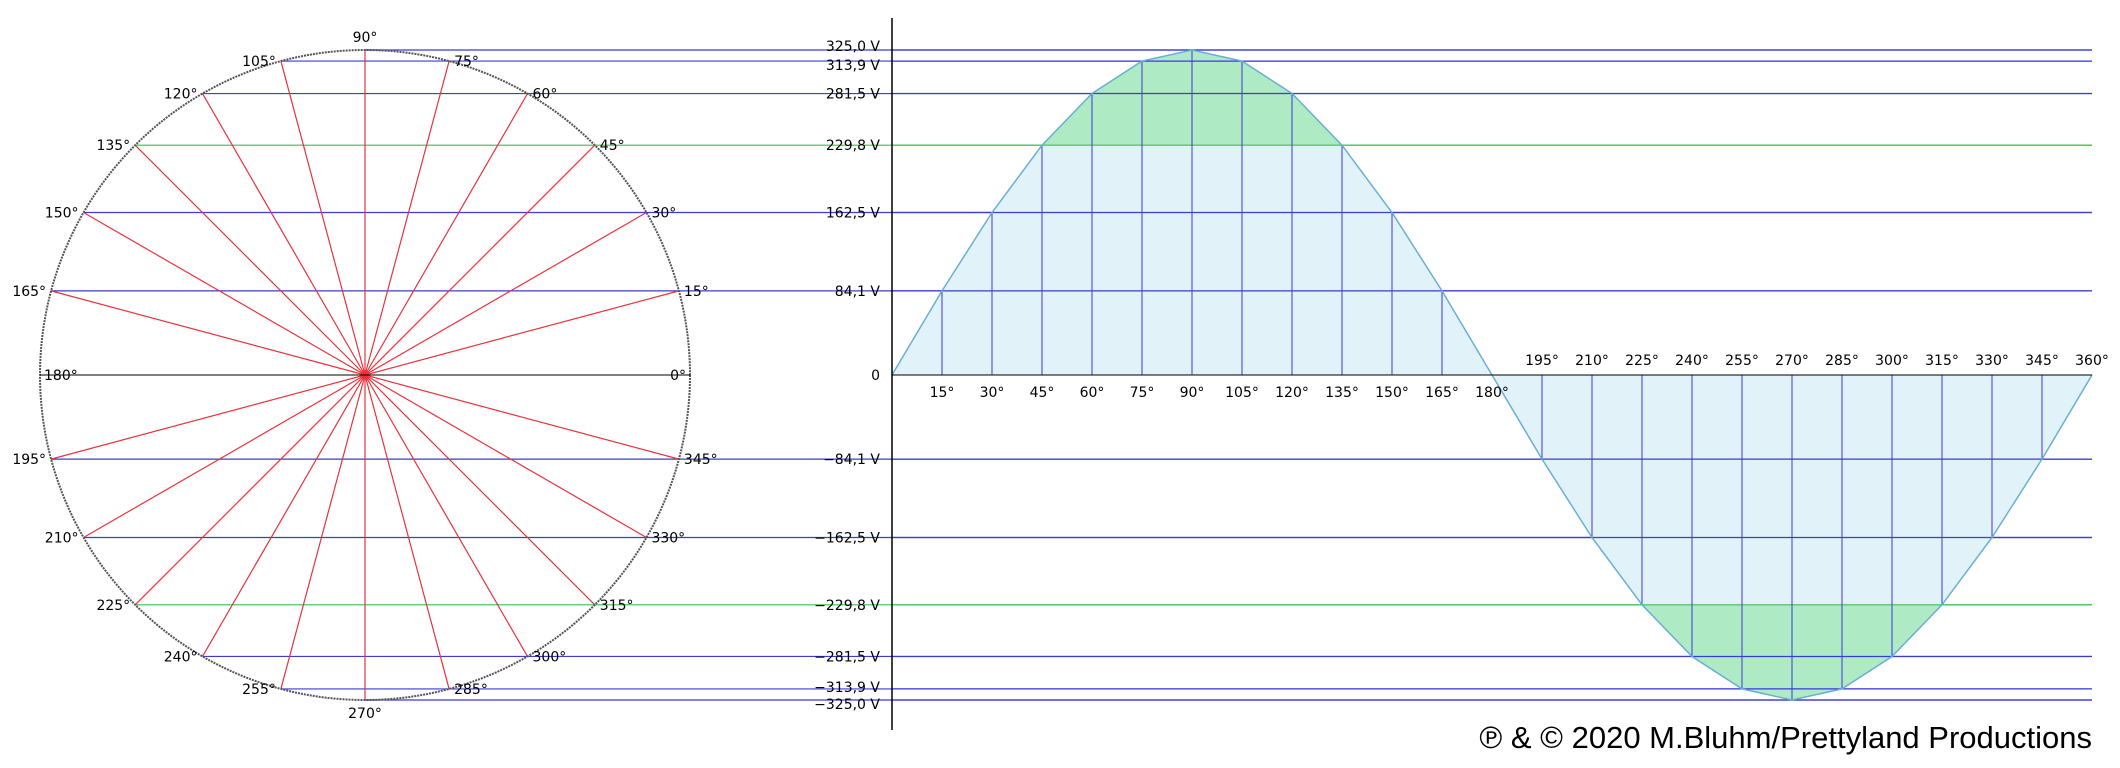  Describe the element at coordinates (1642, 361) in the screenshot. I see `wave-angle-label: 225°` at that location.